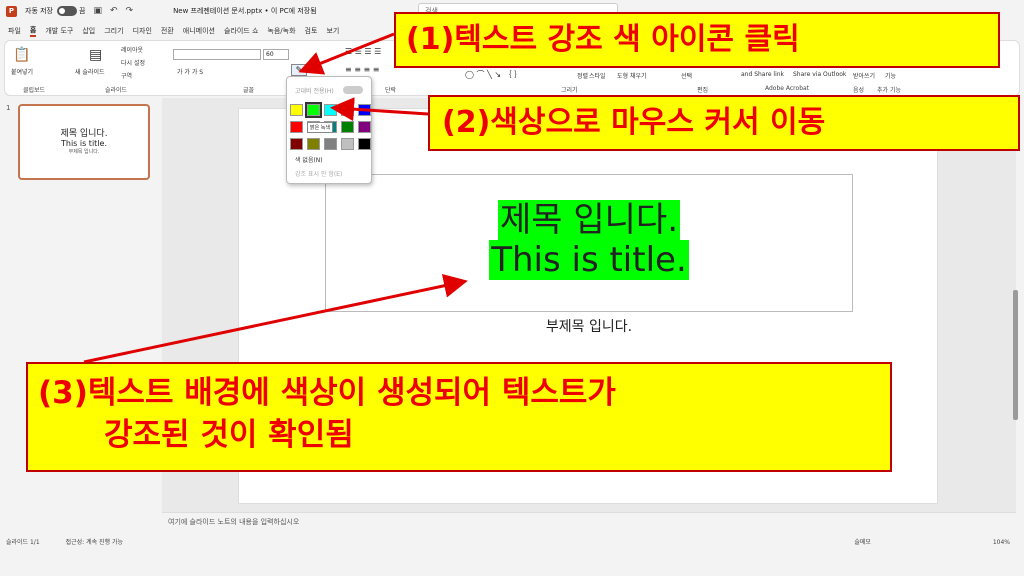 Image resolution: width=1024 pixels, height=576 pixels. What do you see at coordinates (589, 260) in the screenshot?
I see `title-line2: This is title.` at bounding box center [589, 260].